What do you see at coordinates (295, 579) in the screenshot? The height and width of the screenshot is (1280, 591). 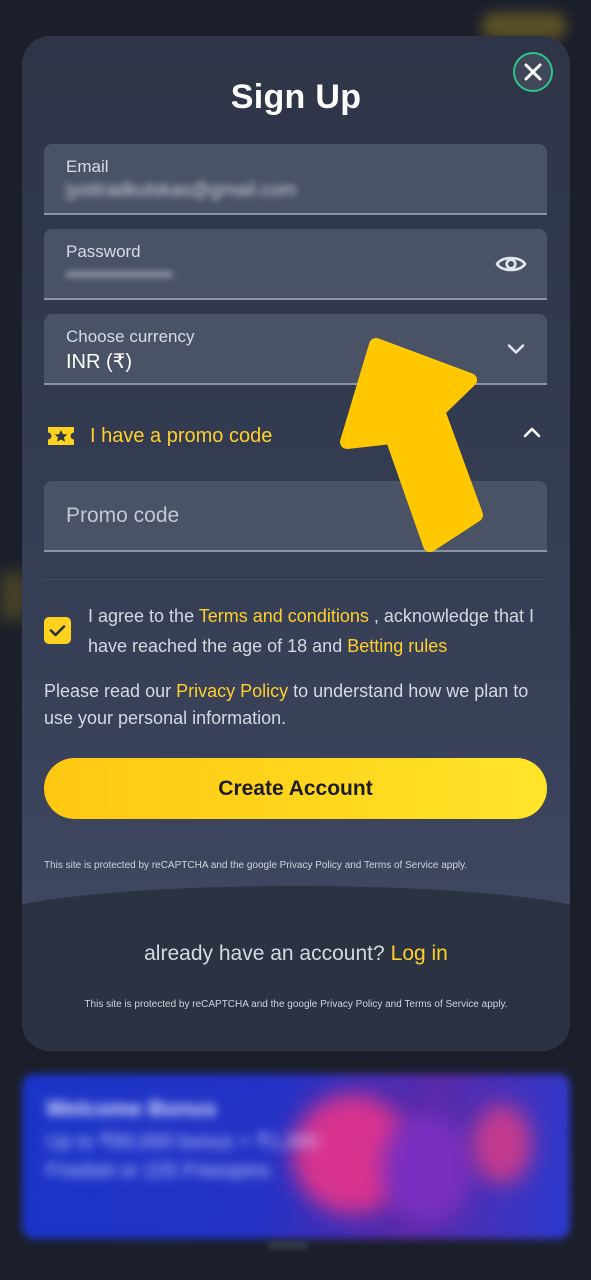 I see `divider` at bounding box center [295, 579].